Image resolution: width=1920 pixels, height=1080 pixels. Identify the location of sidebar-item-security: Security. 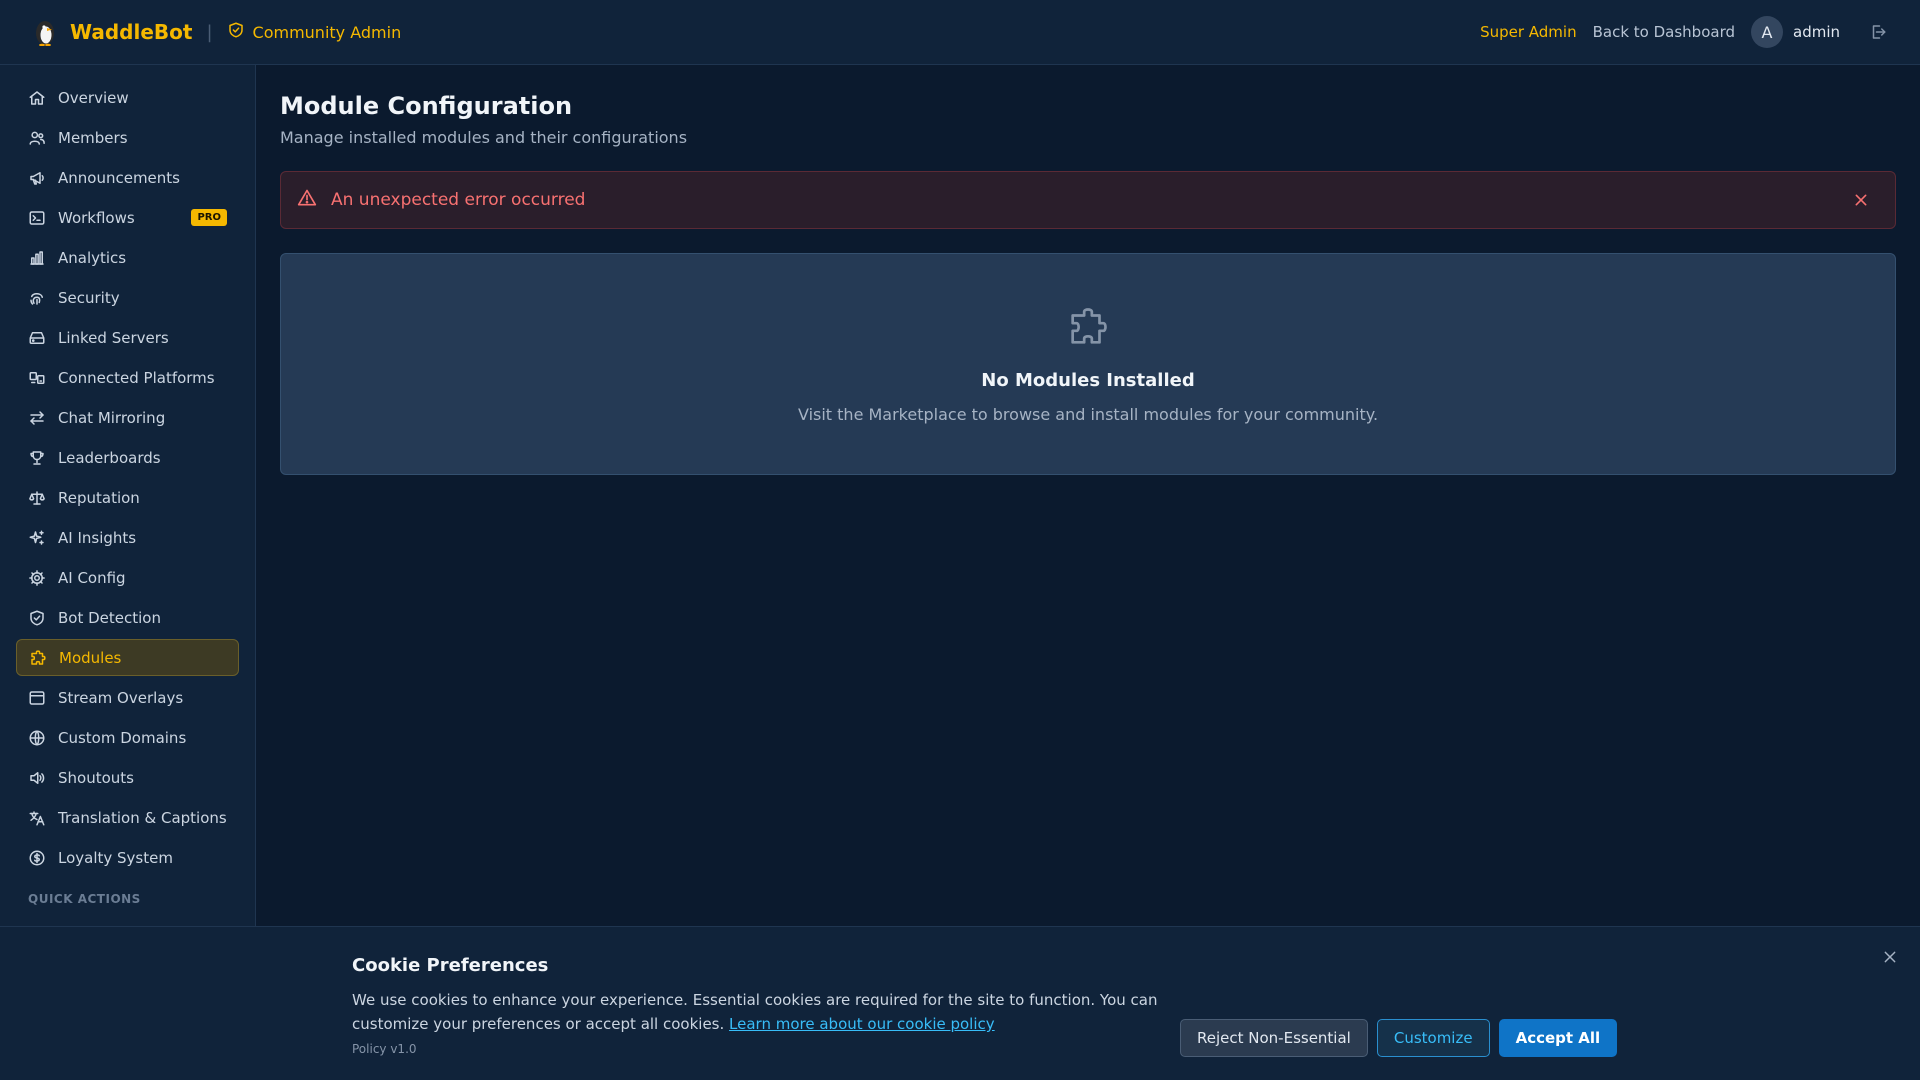
(127, 297).